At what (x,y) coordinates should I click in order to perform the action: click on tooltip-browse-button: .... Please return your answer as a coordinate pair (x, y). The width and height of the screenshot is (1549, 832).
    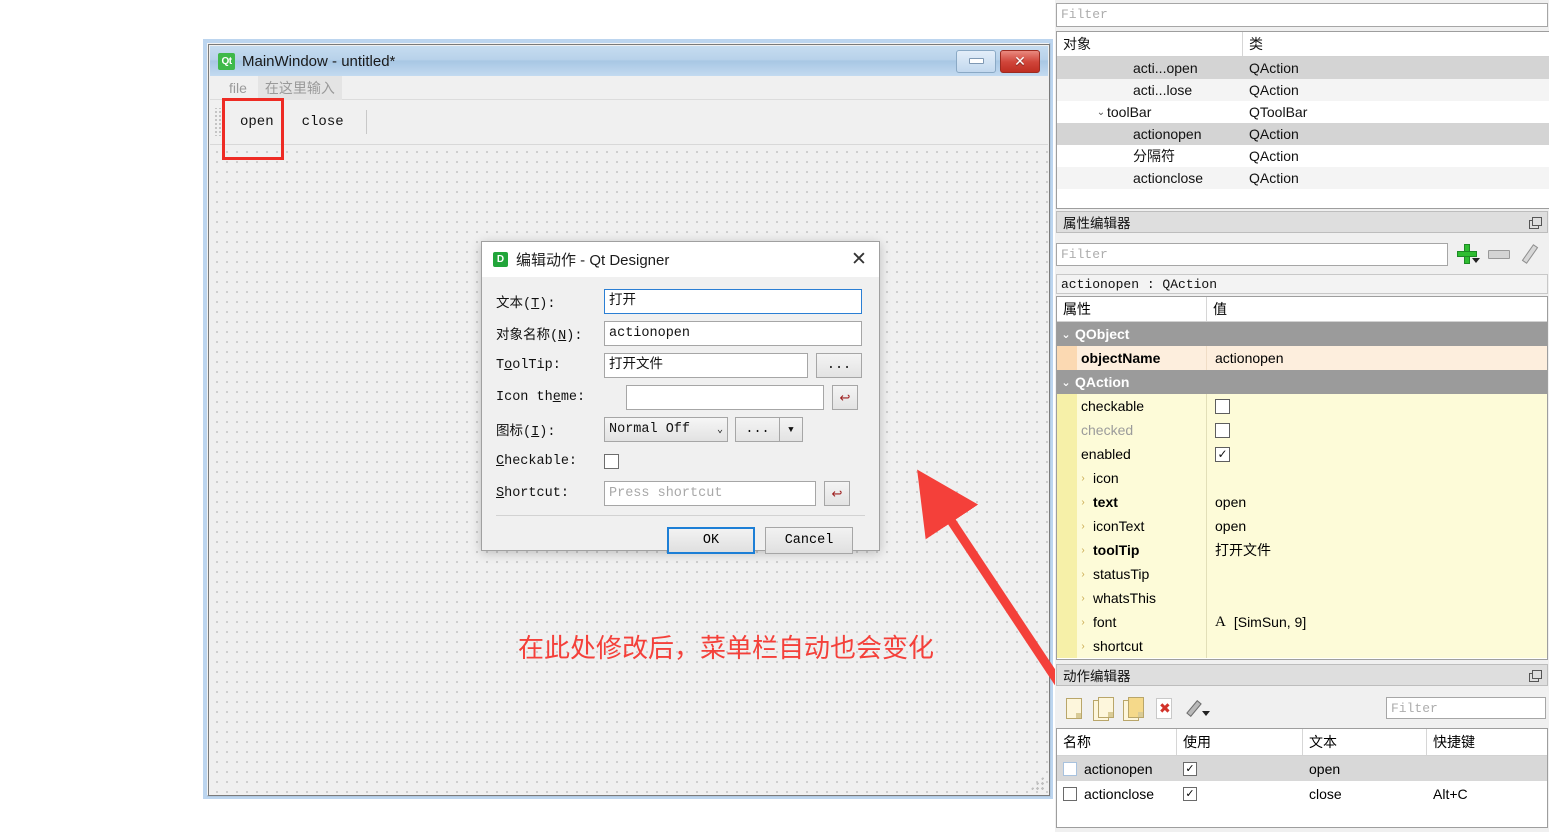
    Looking at the image, I should click on (839, 365).